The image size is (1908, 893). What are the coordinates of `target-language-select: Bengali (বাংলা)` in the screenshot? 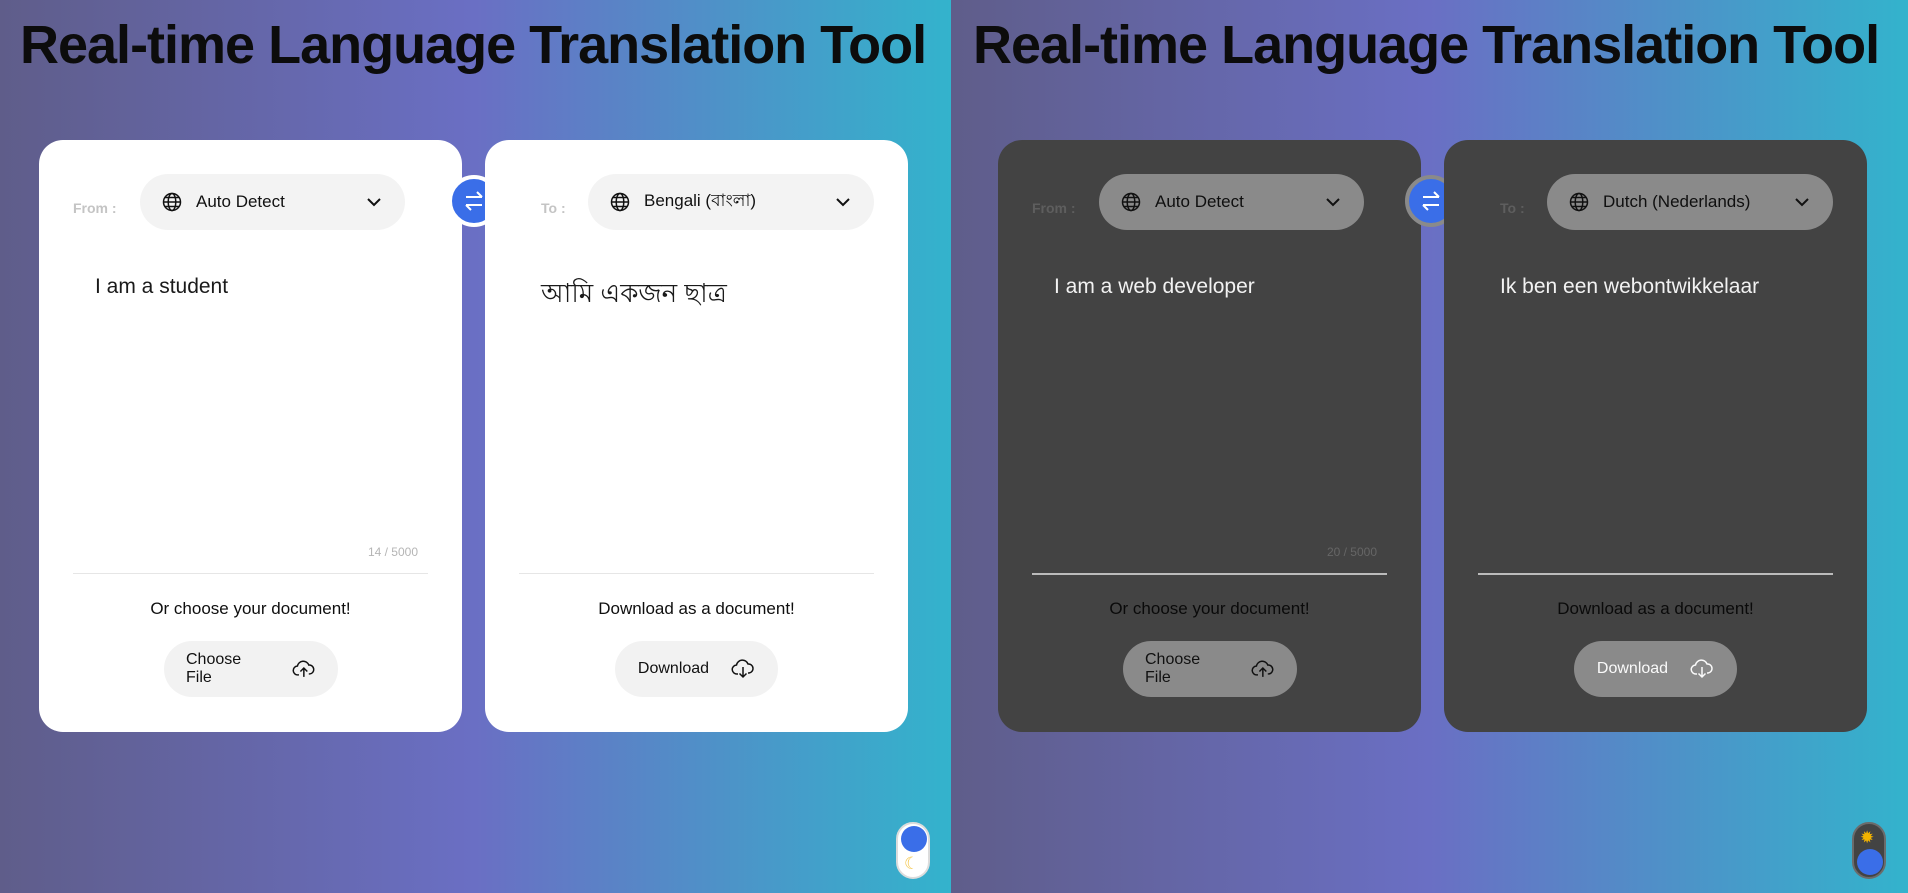 It's located at (731, 202).